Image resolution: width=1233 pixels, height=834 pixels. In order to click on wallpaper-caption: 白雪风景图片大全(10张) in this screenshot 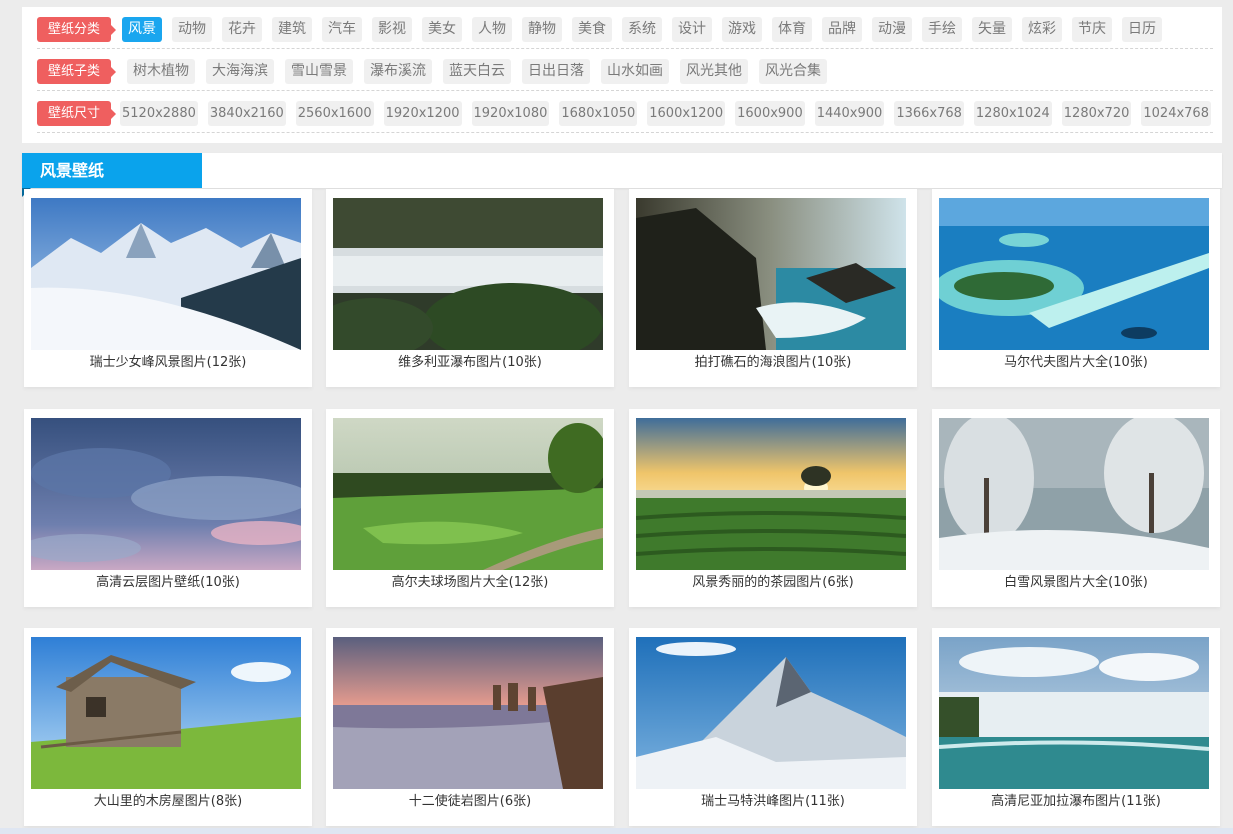, I will do `click(1076, 582)`.